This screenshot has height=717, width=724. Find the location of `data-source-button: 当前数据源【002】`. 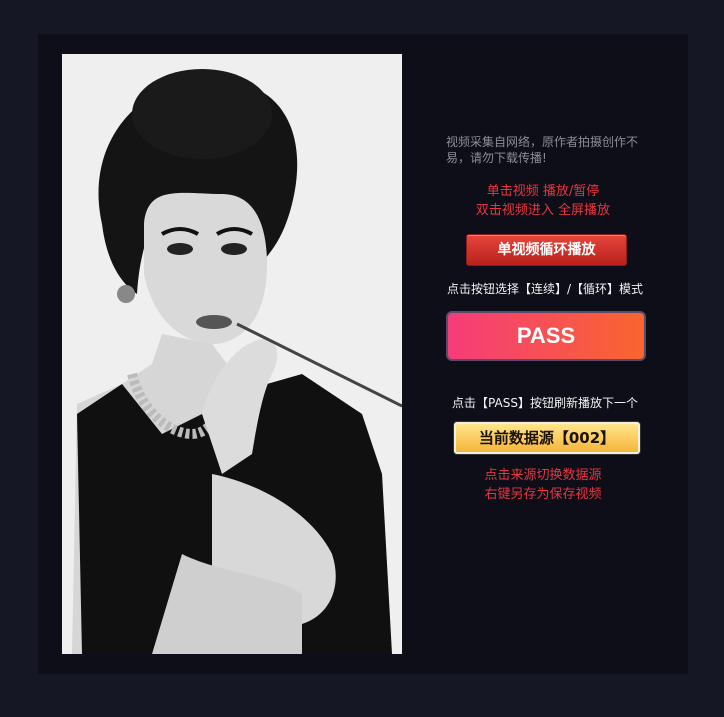

data-source-button: 当前数据源【002】 is located at coordinates (547, 438).